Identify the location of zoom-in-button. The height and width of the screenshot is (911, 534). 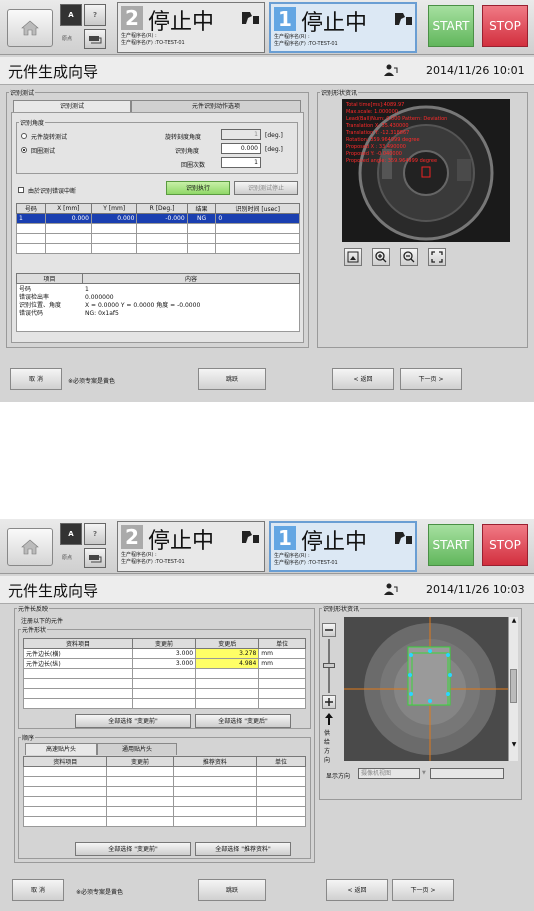
(381, 257).